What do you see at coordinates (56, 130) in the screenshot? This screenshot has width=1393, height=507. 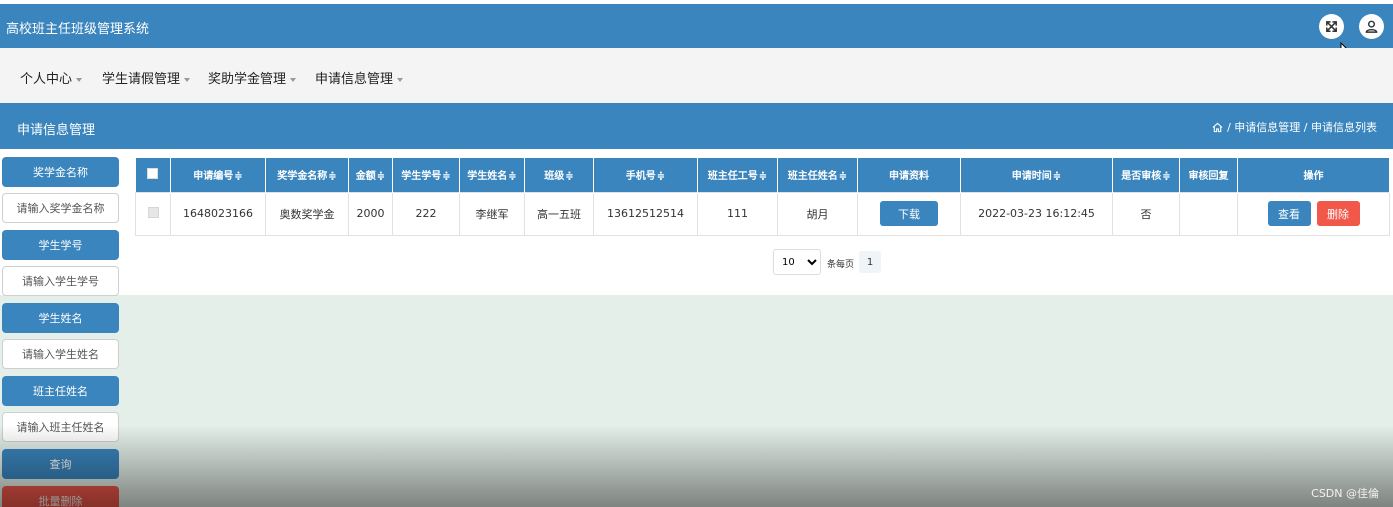 I see `page-title: 申请信息管理` at bounding box center [56, 130].